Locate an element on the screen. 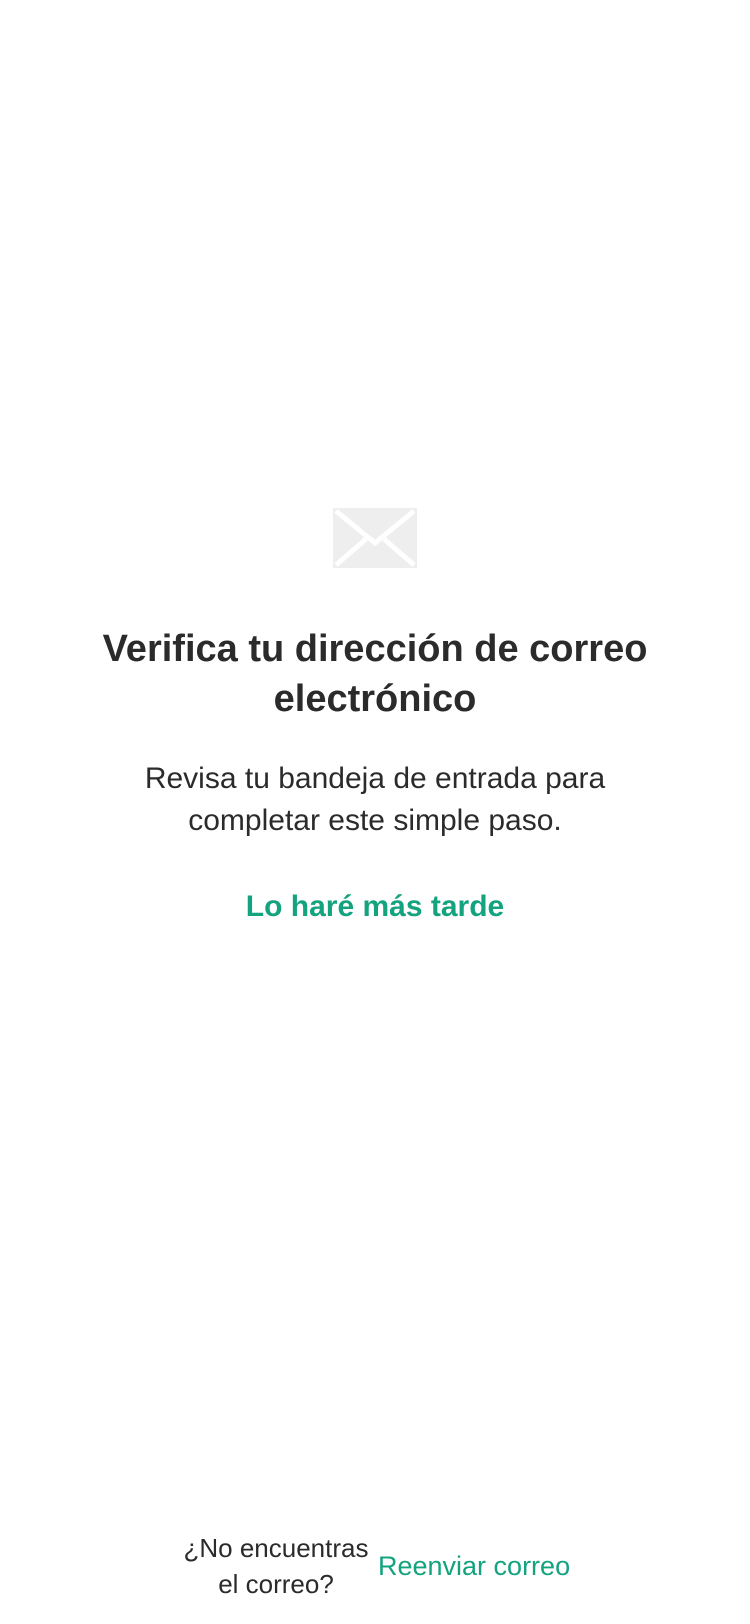  resend-email-link: Reenviar correo is located at coordinates (474, 1566).